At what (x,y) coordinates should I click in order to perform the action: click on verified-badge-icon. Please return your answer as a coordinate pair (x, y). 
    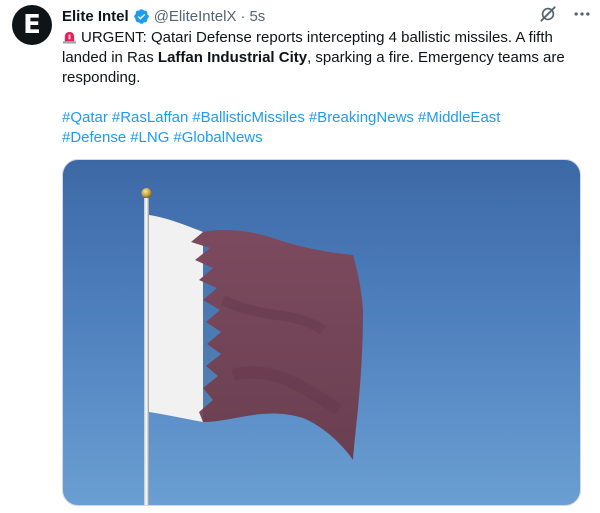
    Looking at the image, I should click on (141, 16).